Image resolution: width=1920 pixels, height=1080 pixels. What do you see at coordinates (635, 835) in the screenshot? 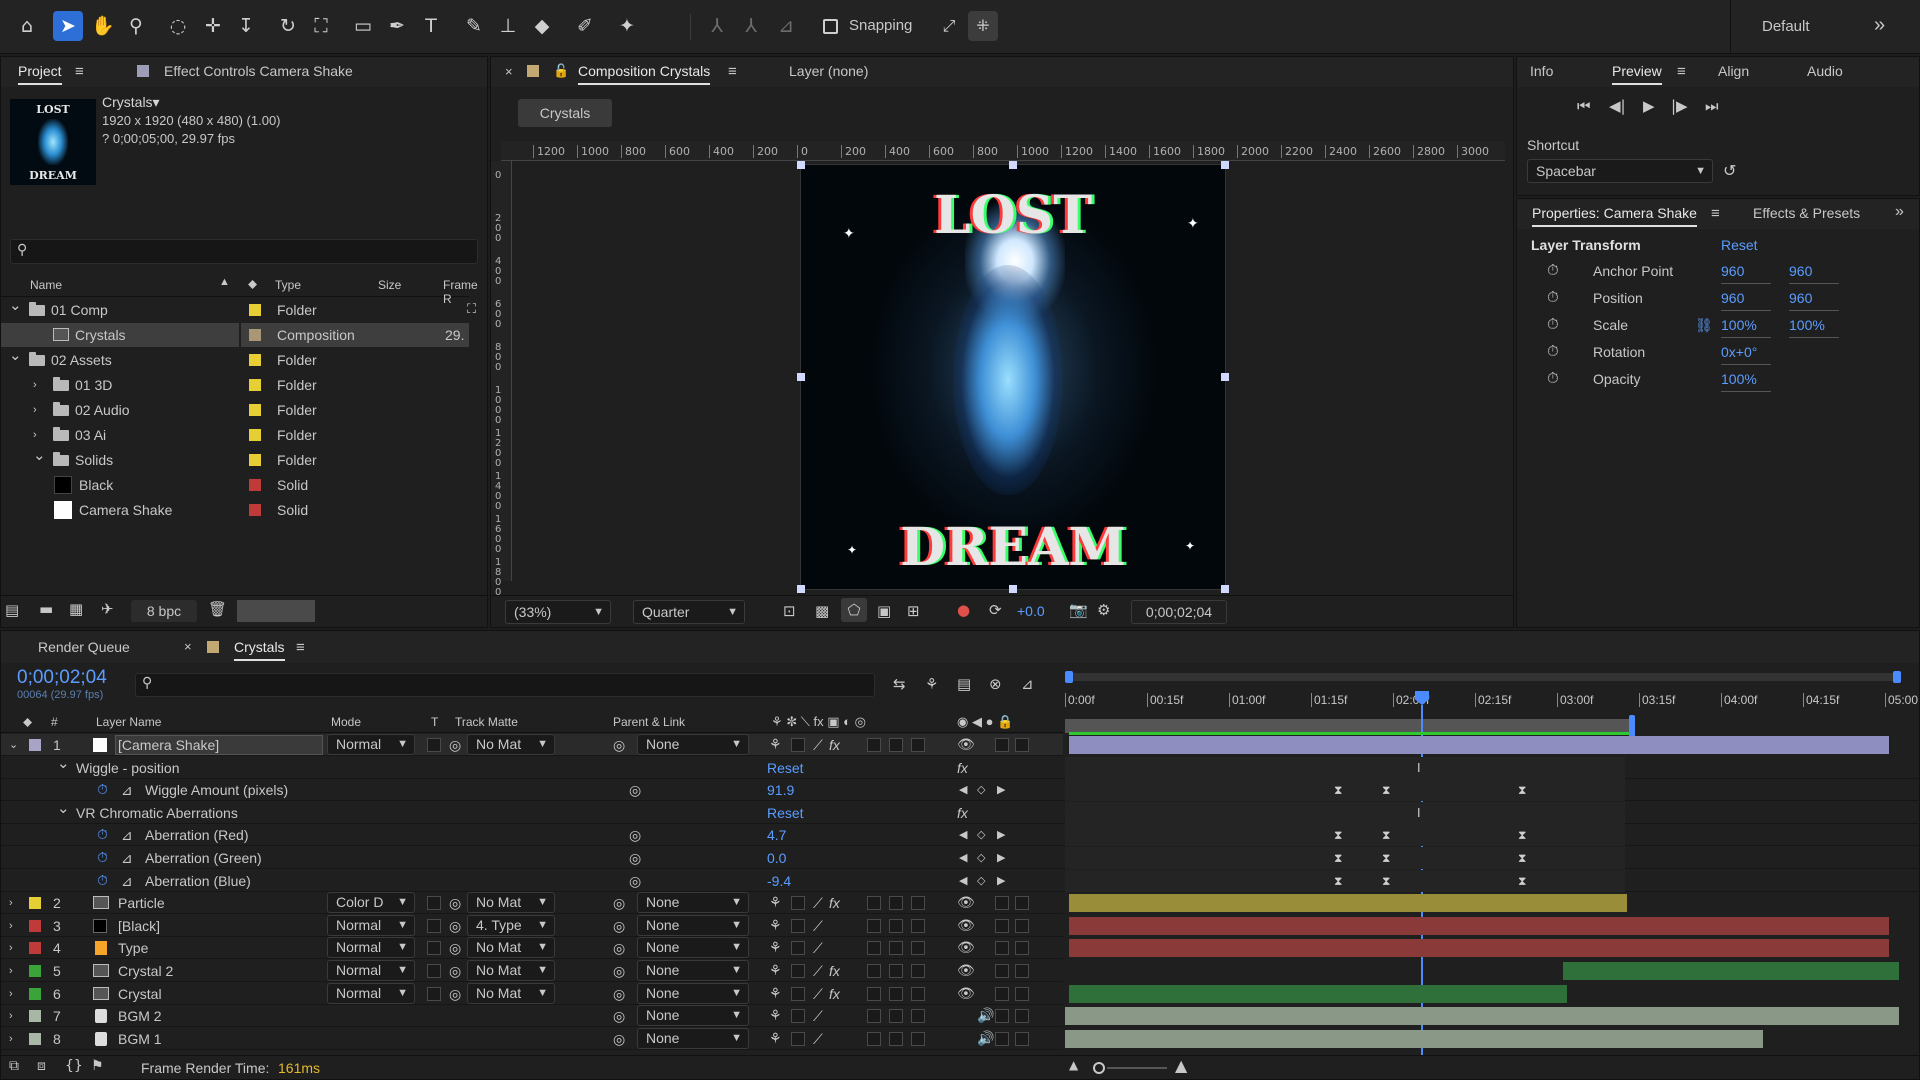
I see `expression-pickwhip-icon: ◎` at bounding box center [635, 835].